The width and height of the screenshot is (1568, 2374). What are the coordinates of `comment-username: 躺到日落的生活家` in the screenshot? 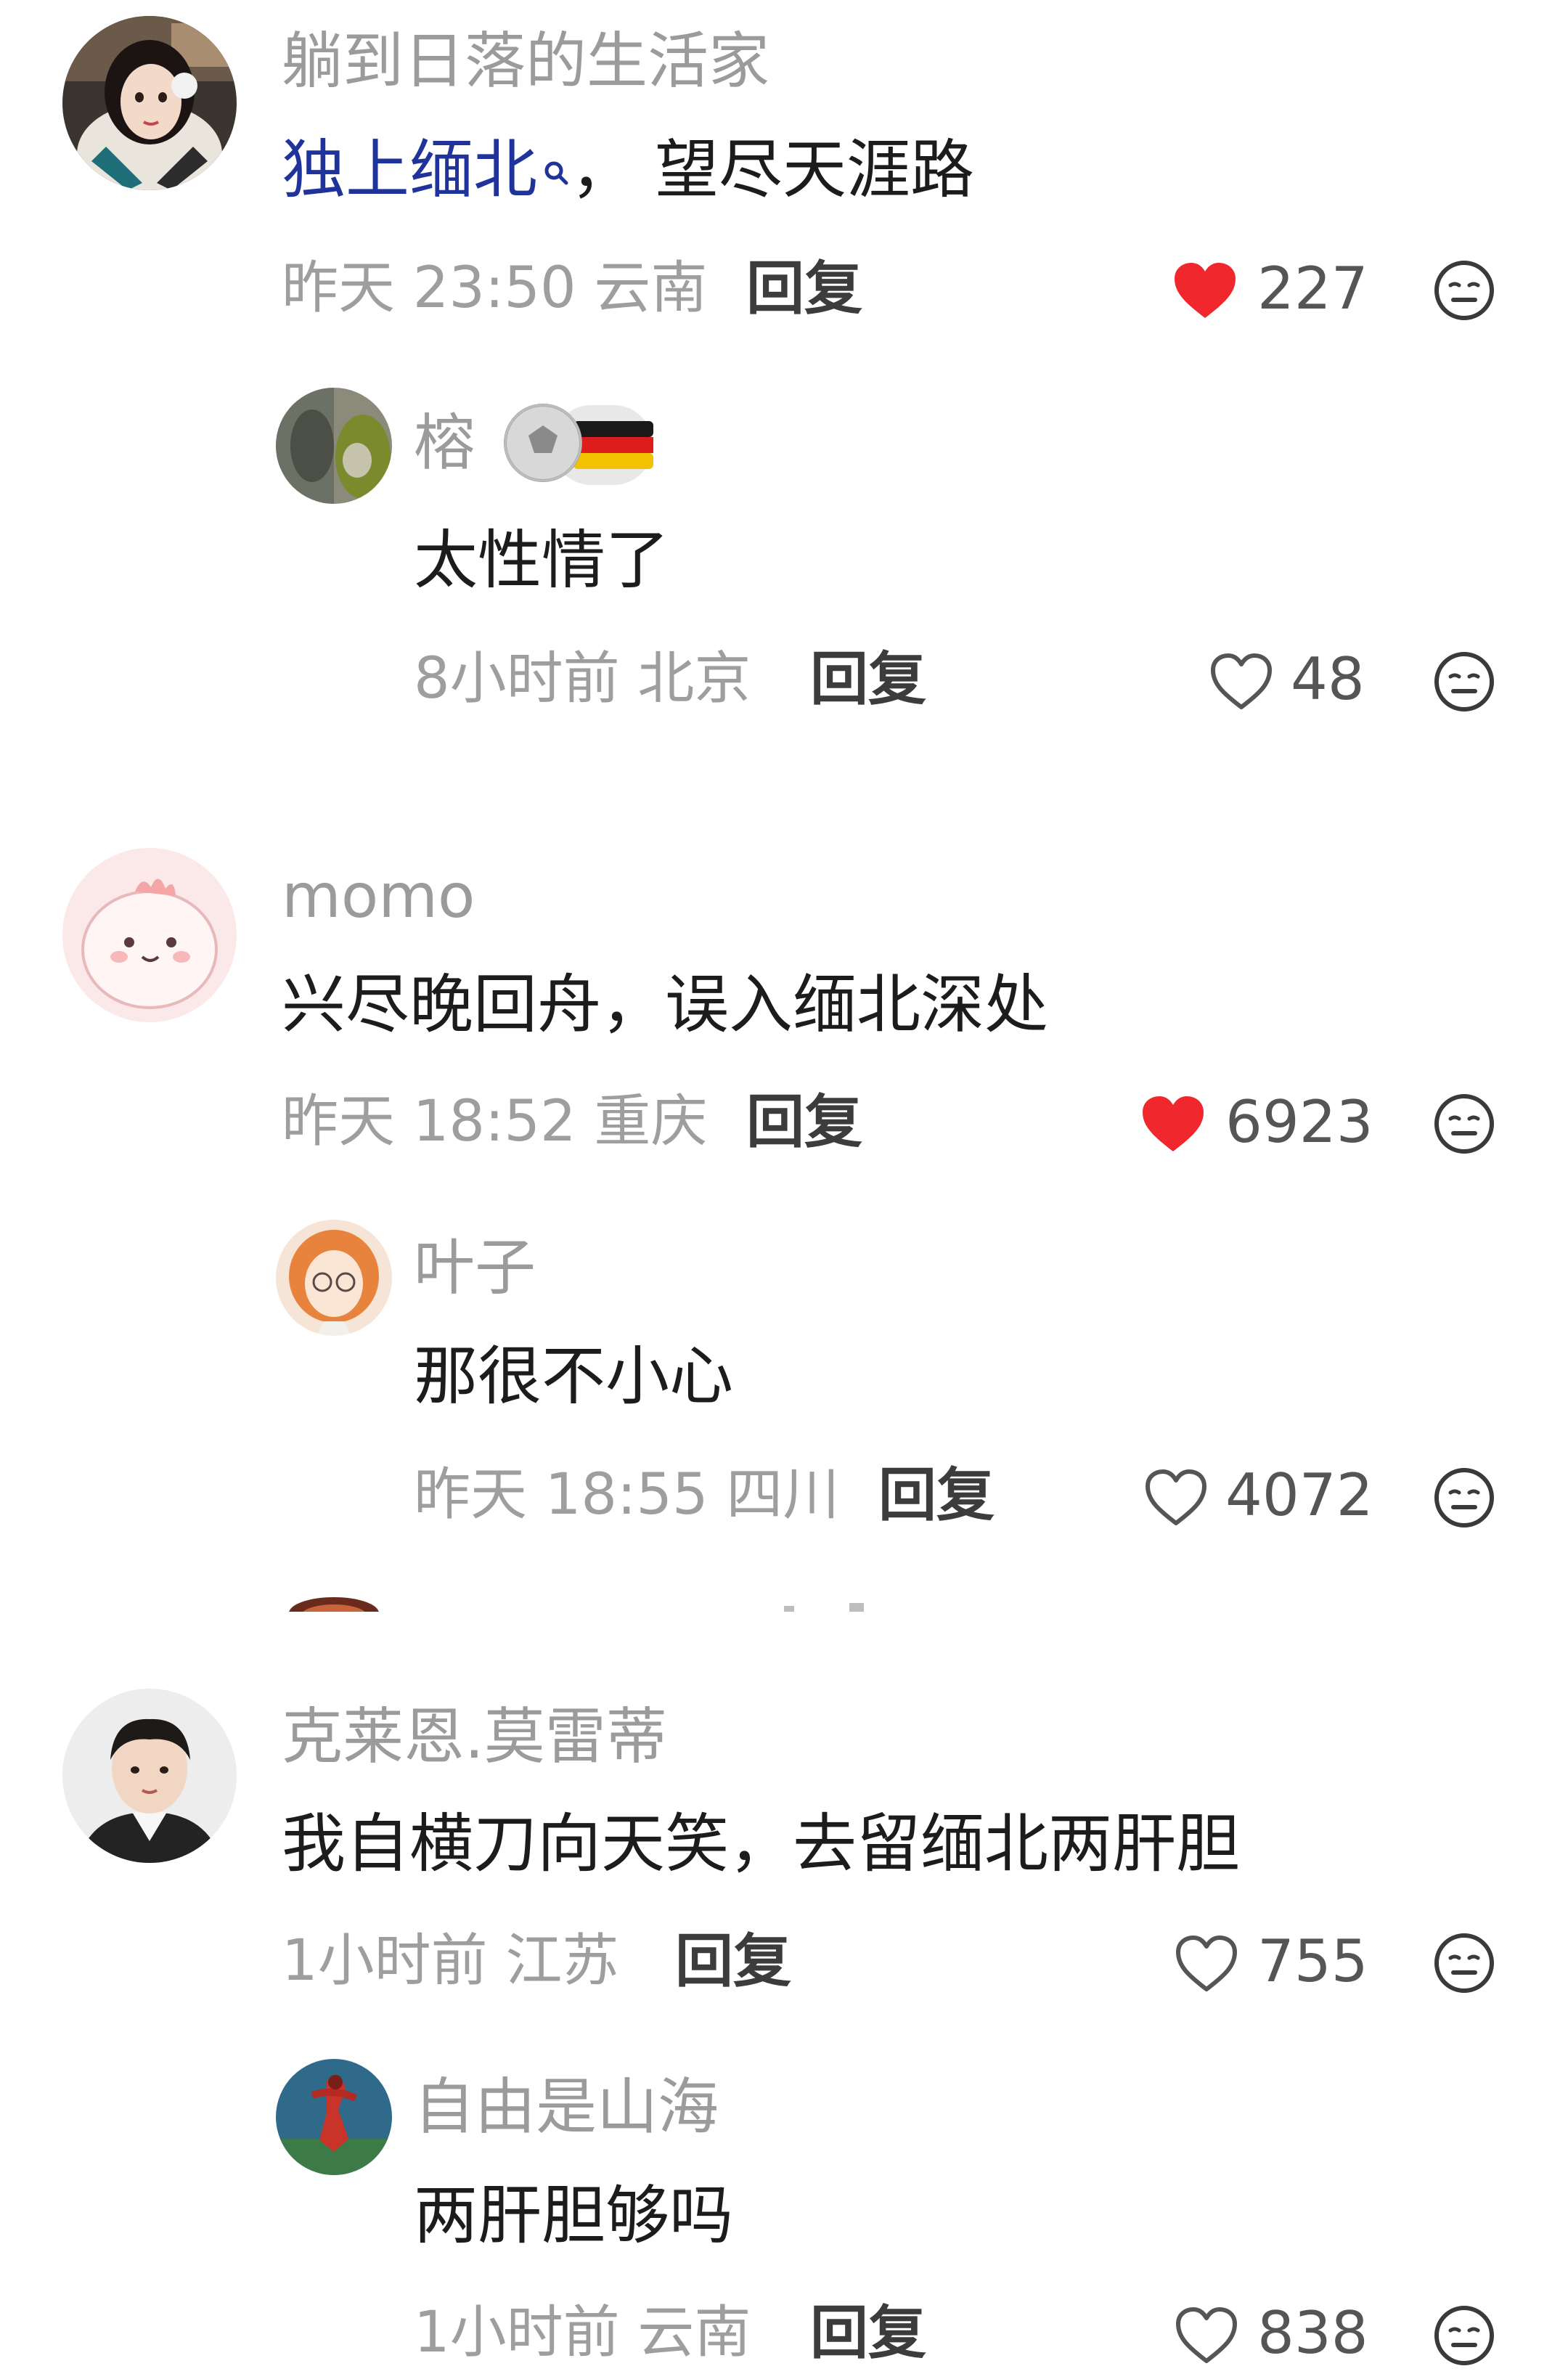 It's located at (526, 60).